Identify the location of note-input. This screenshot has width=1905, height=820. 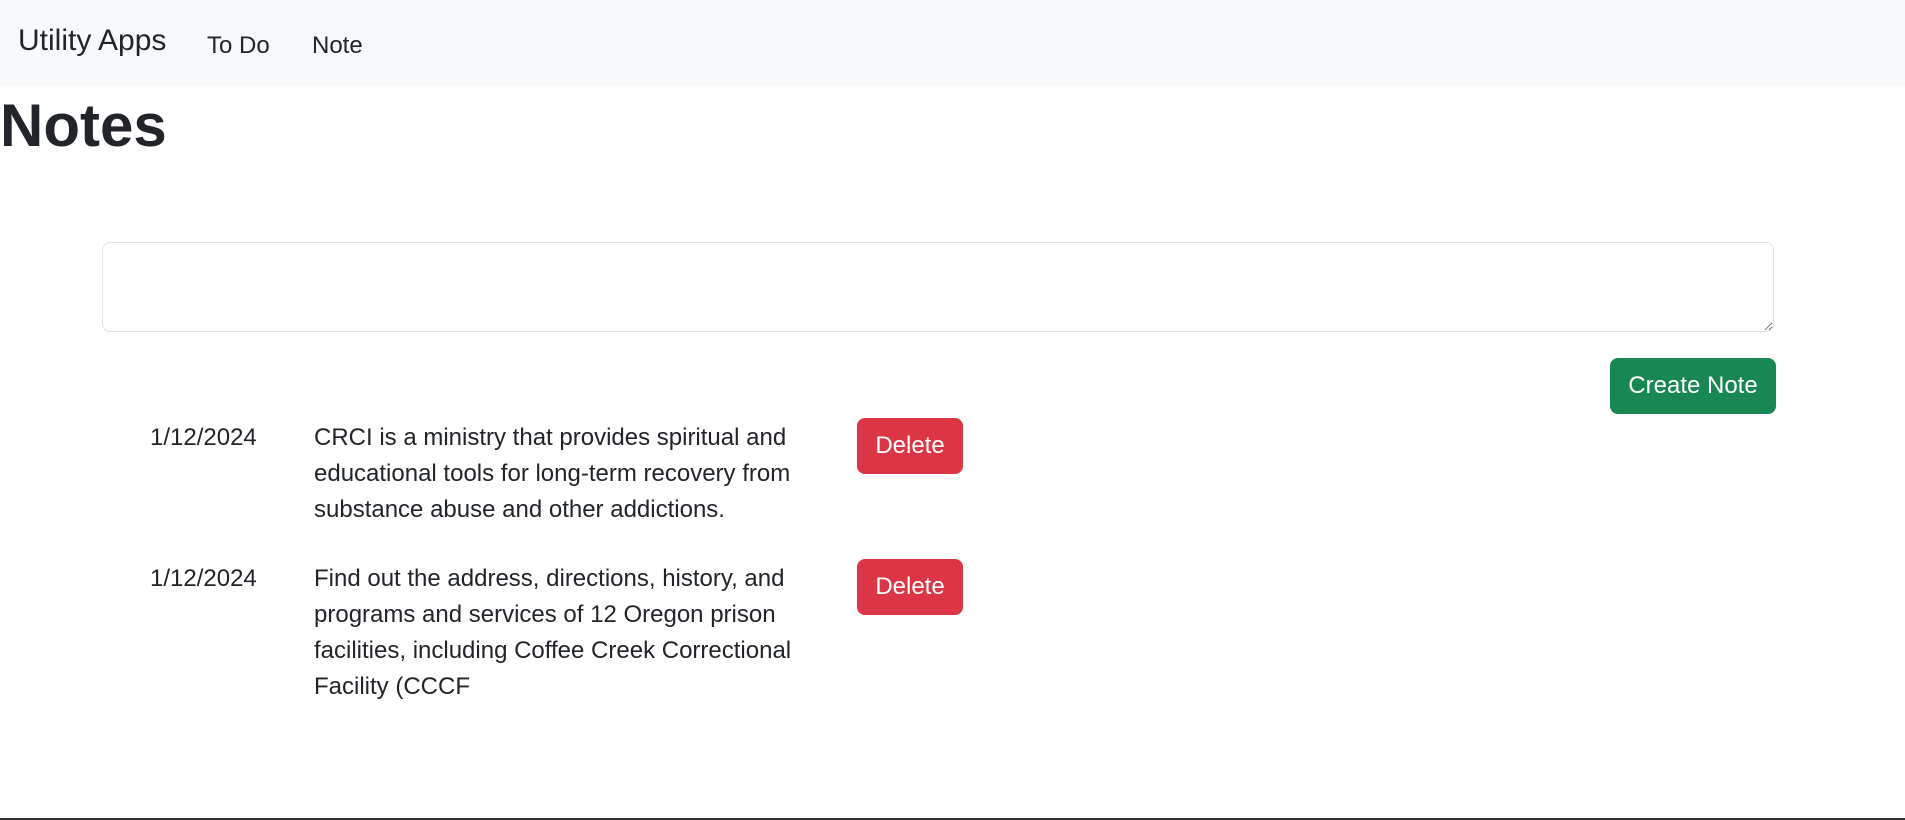
(938, 287).